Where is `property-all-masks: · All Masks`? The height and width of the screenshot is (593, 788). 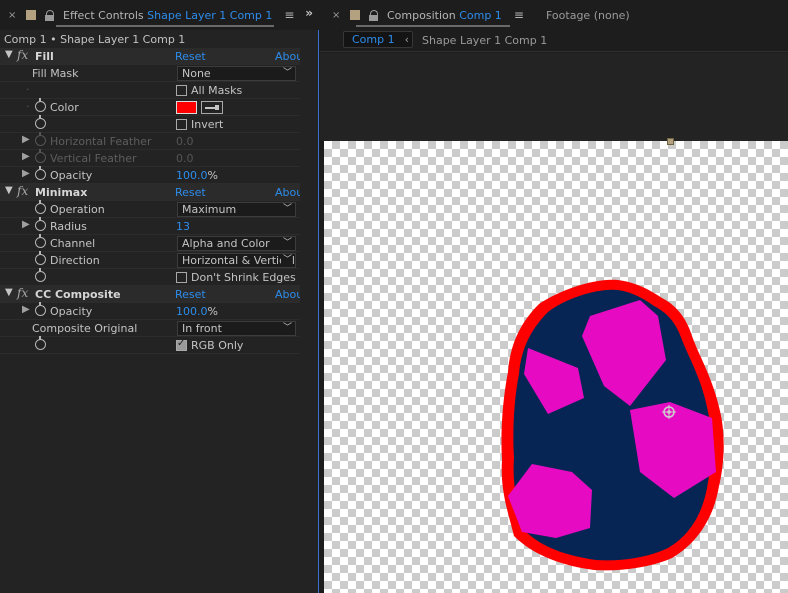
property-all-masks: · All Masks is located at coordinates (150, 90).